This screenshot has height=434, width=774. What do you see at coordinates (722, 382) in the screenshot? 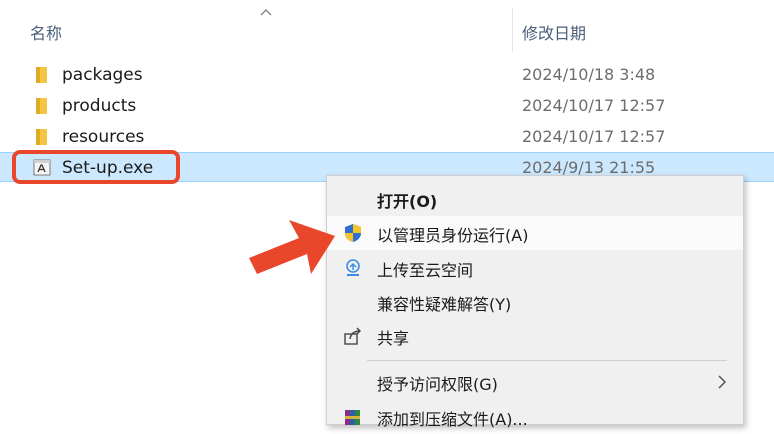
I see `chevron-right-icon` at bounding box center [722, 382].